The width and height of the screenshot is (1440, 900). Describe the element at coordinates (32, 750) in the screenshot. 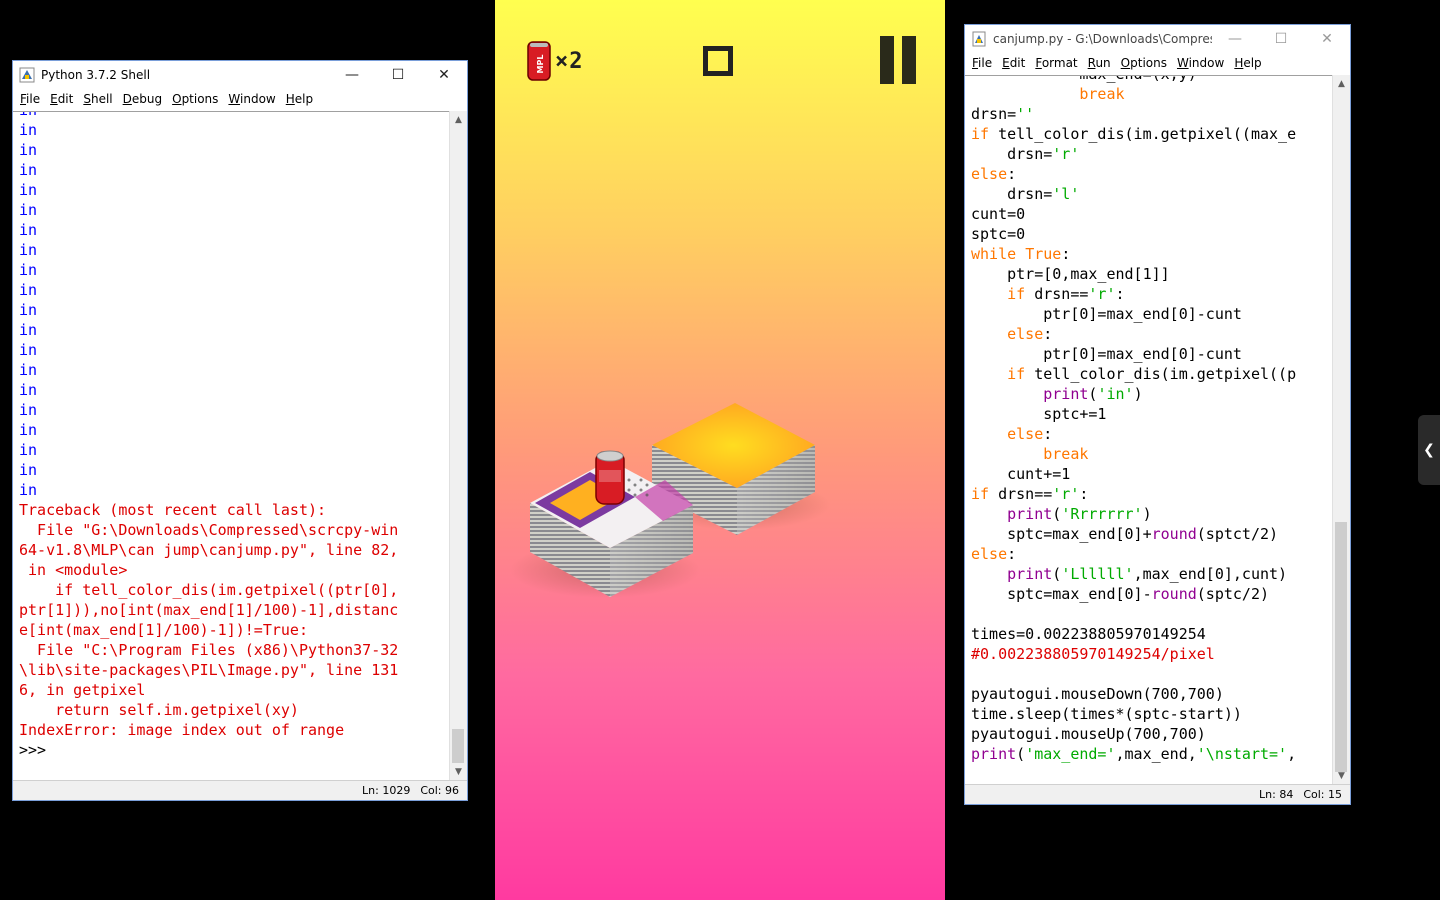

I see `shell-prompt: >>>` at that location.